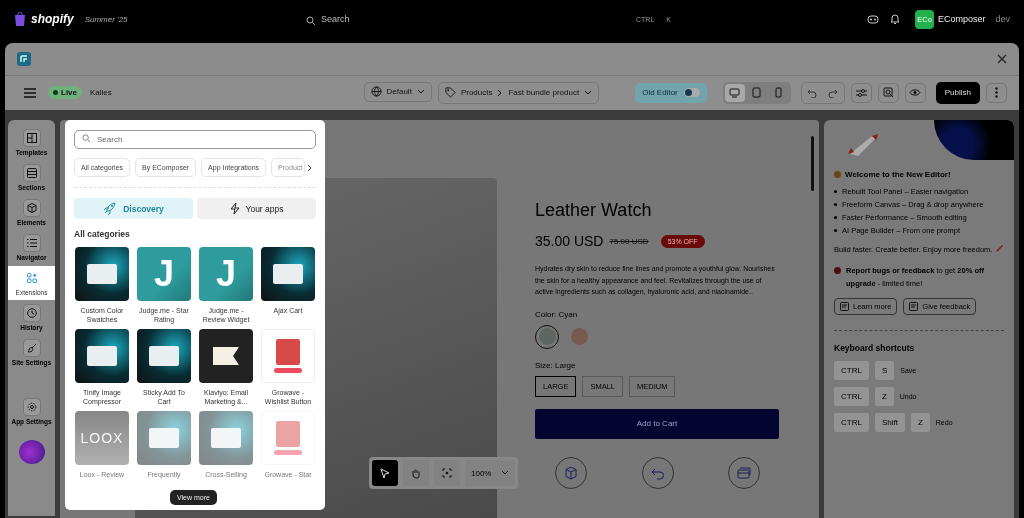 Image resolution: width=1024 pixels, height=518 pixels. Describe the element at coordinates (30, 92) in the screenshot. I see `menu-icon` at that location.